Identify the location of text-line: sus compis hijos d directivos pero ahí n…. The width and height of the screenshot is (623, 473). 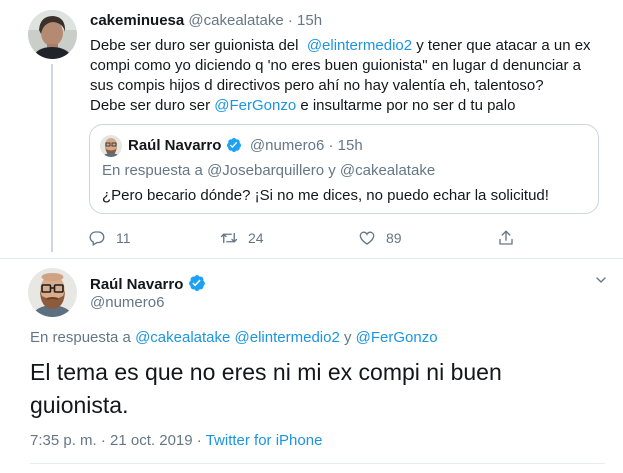
(317, 85).